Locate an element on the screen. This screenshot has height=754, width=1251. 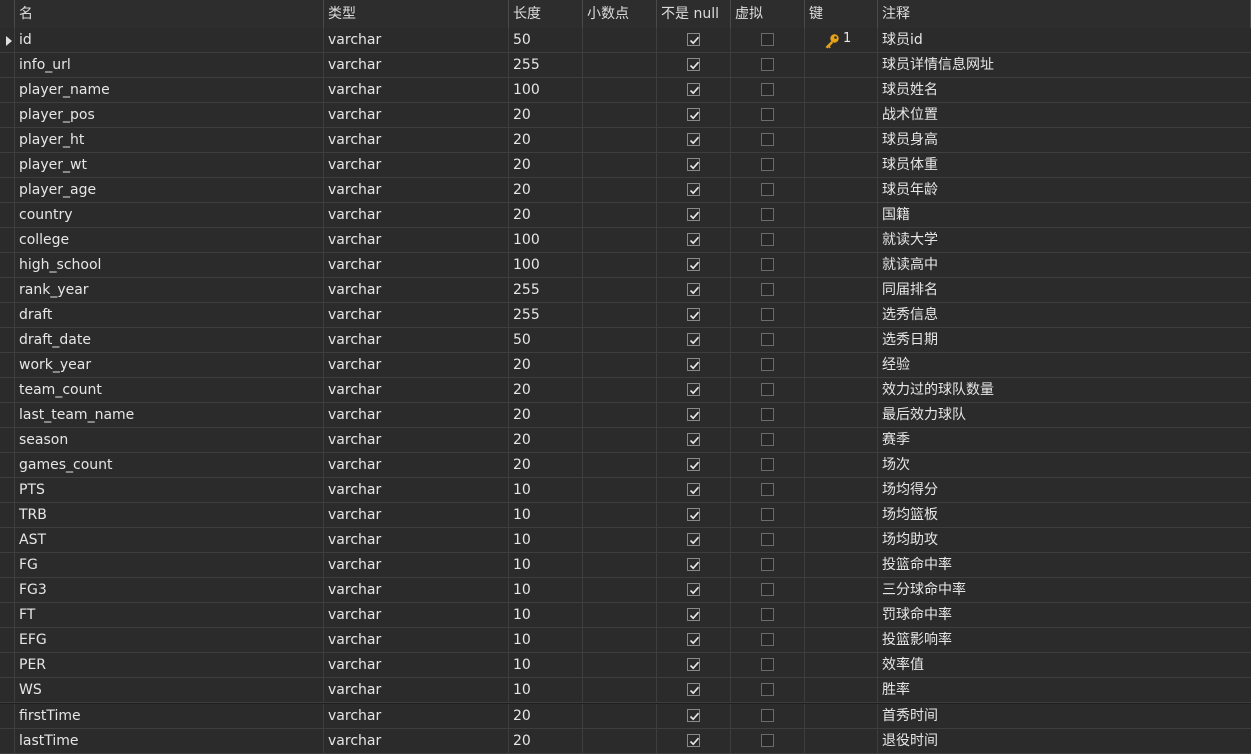
field-comment-cell: 投篮命中率 is located at coordinates (1064, 565).